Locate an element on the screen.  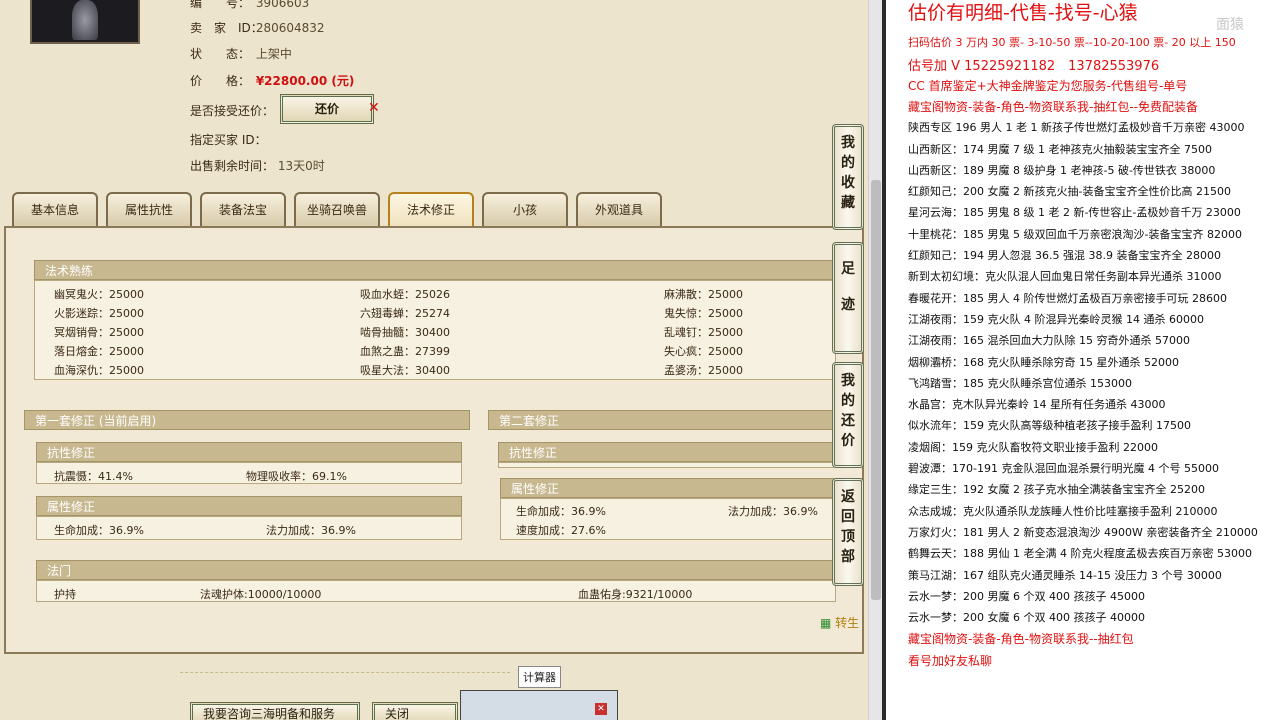
mastery-cell: 血海深仇：25000 is located at coordinates (99, 370).